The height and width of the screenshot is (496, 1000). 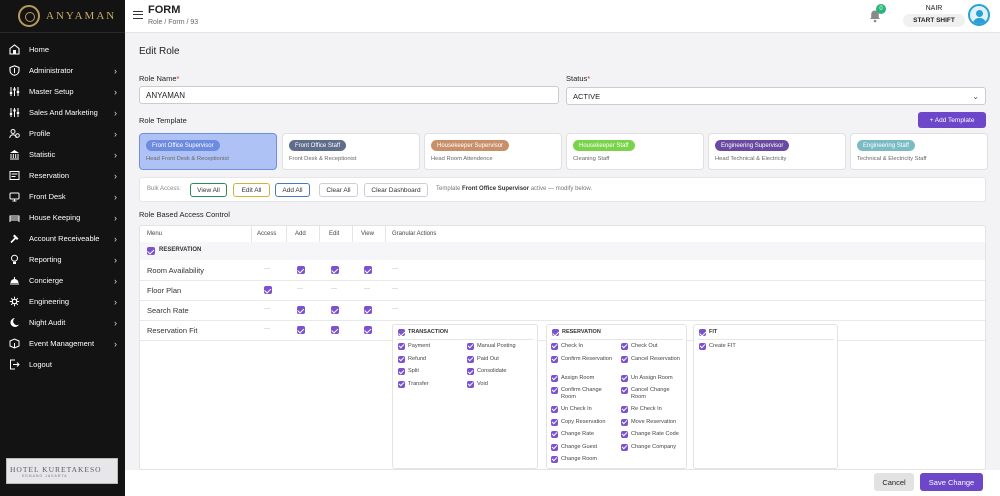 I want to click on sidebar-item-administrator: Administrator ›, so click(x=62, y=70).